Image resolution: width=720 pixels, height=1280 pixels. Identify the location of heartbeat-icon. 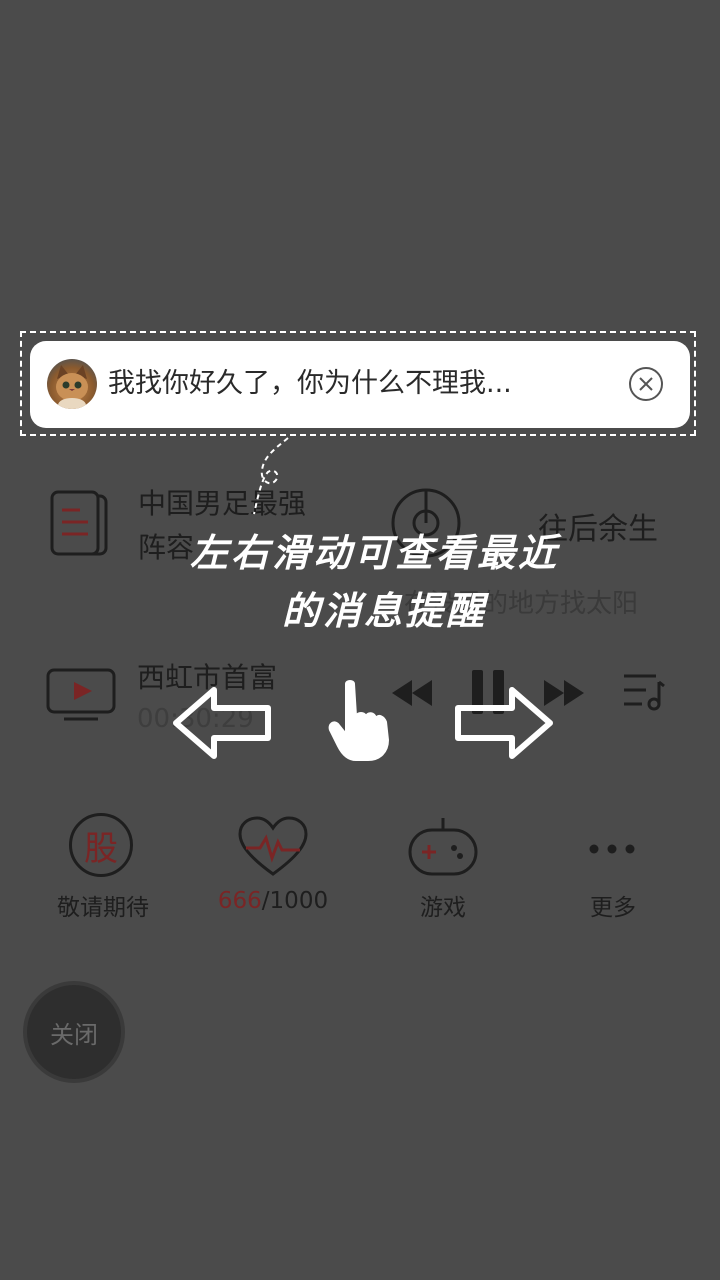
(273, 847).